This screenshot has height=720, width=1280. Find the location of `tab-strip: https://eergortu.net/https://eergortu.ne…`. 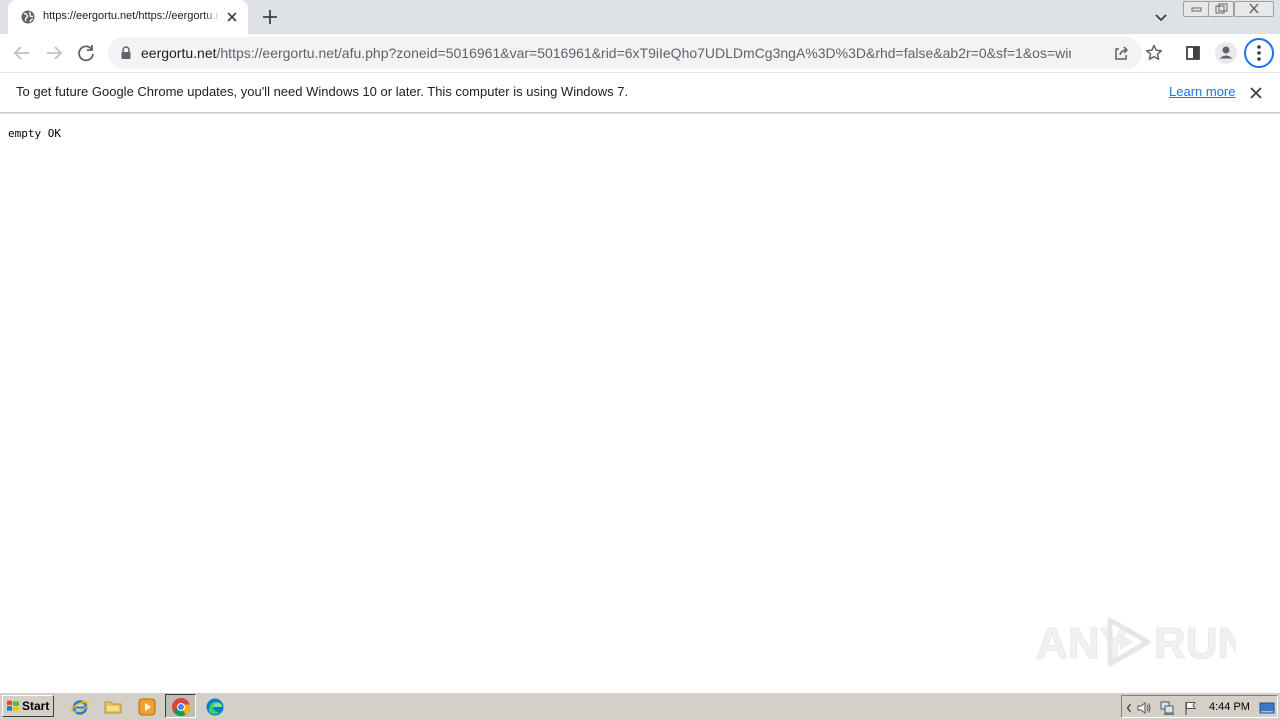

tab-strip: https://eergortu.net/https://eergortu.ne… is located at coordinates (640, 17).